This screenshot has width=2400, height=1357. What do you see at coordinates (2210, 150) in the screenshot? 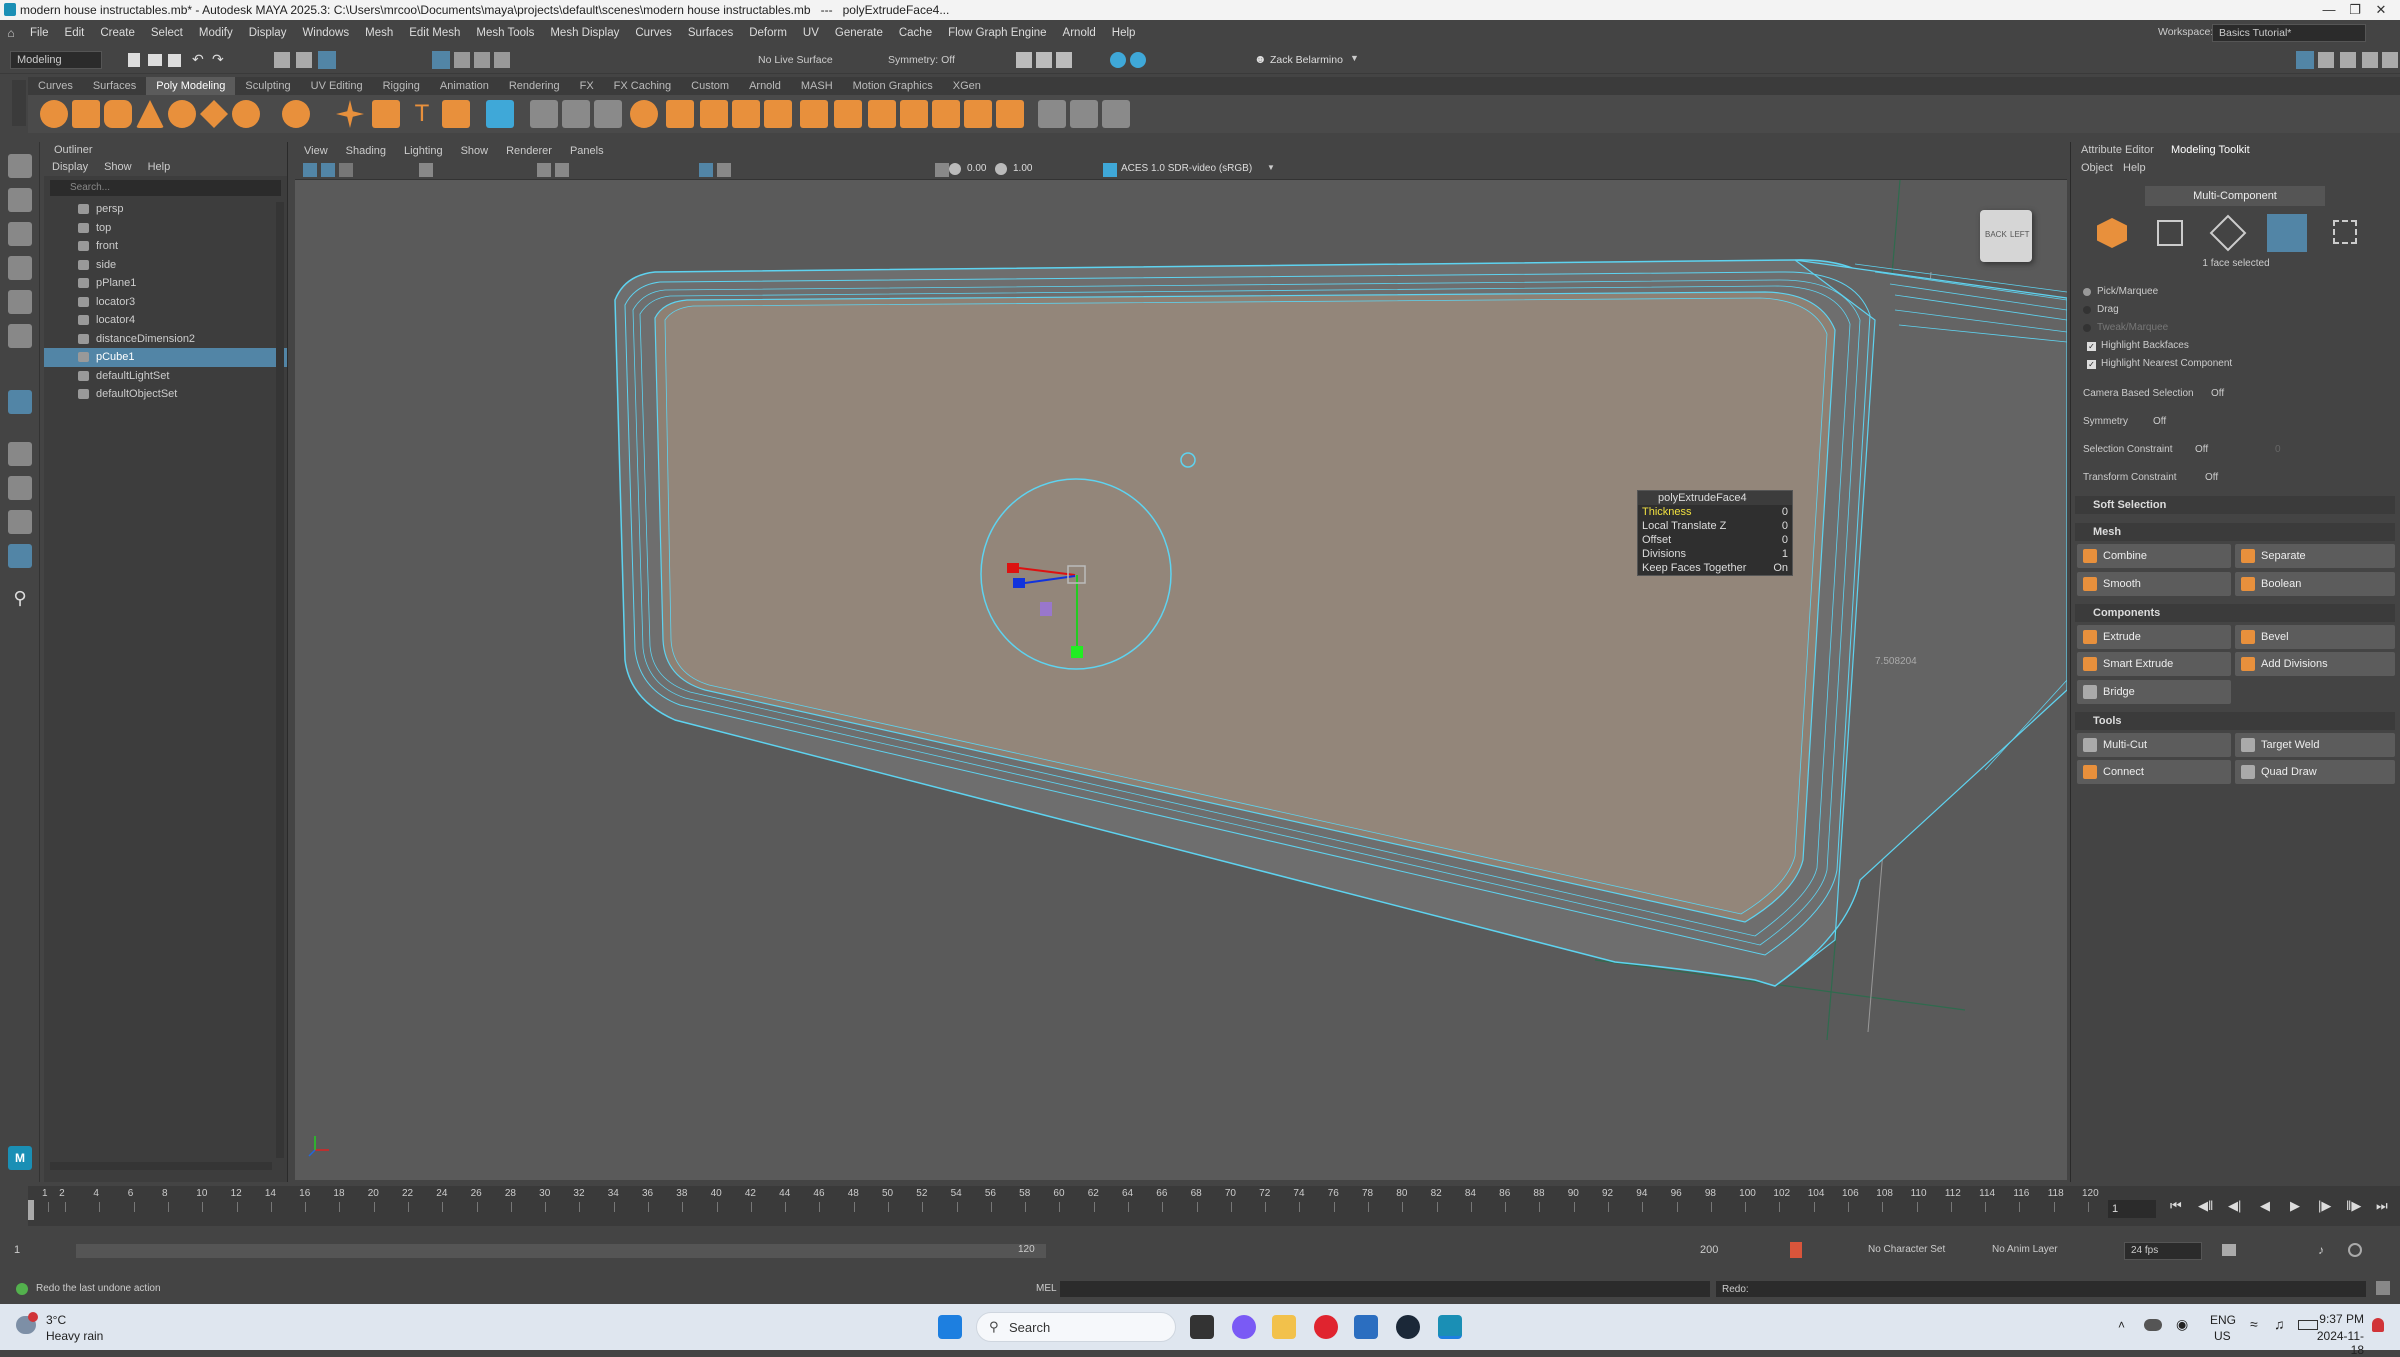
I see `tab-modeling-toolkit: Modeling Toolkit` at bounding box center [2210, 150].